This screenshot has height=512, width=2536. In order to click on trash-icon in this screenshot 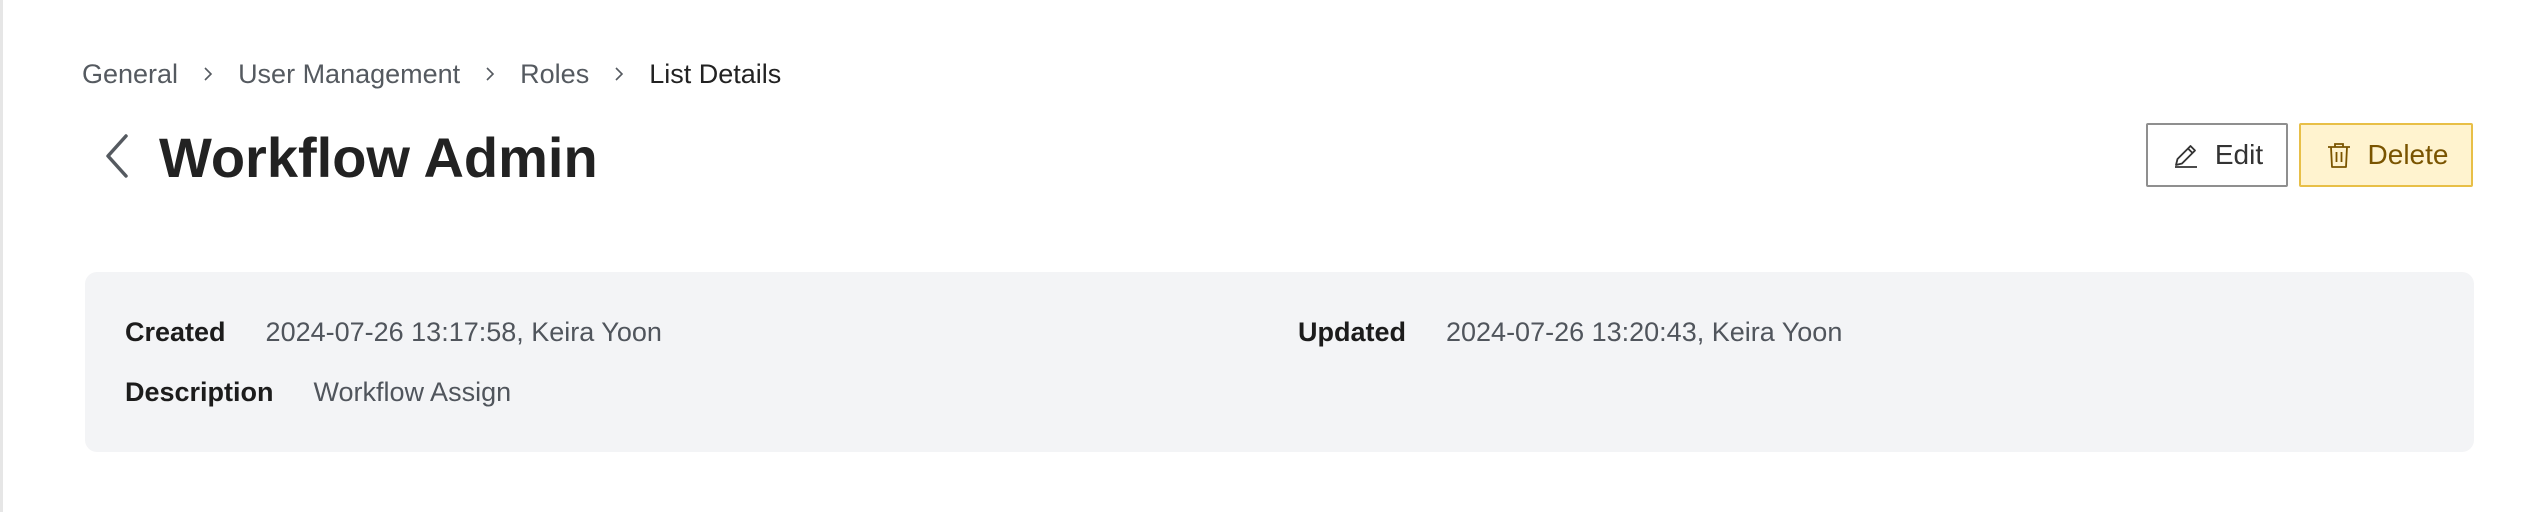, I will do `click(2339, 155)`.